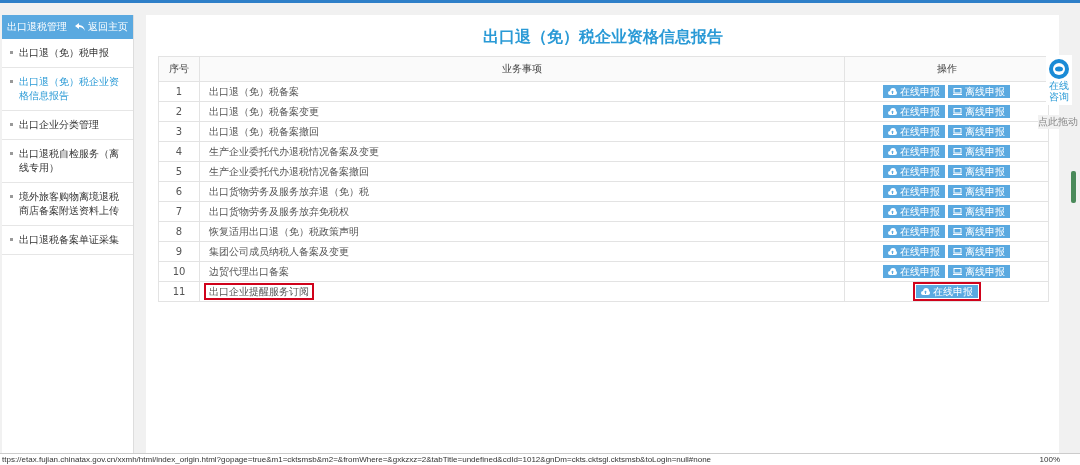 Image resolution: width=1080 pixels, height=465 pixels. I want to click on table-cell: 11, so click(179, 291).